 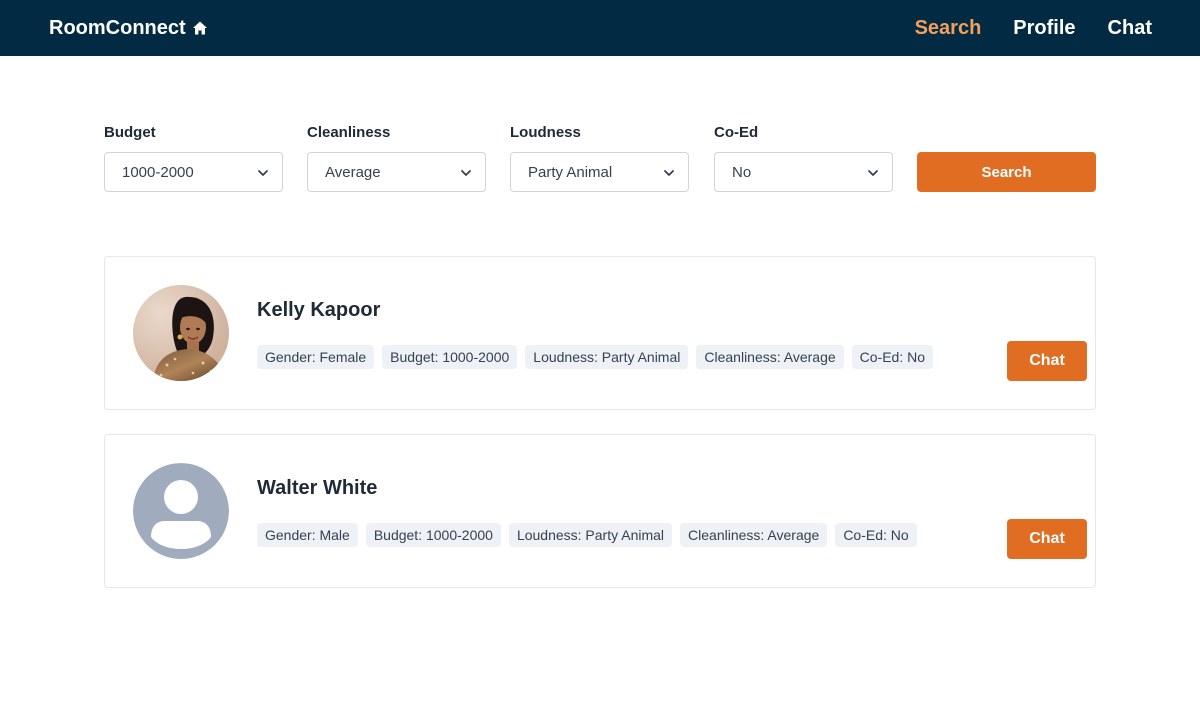 I want to click on roommate-name: Kelly Kapoor, so click(x=319, y=310).